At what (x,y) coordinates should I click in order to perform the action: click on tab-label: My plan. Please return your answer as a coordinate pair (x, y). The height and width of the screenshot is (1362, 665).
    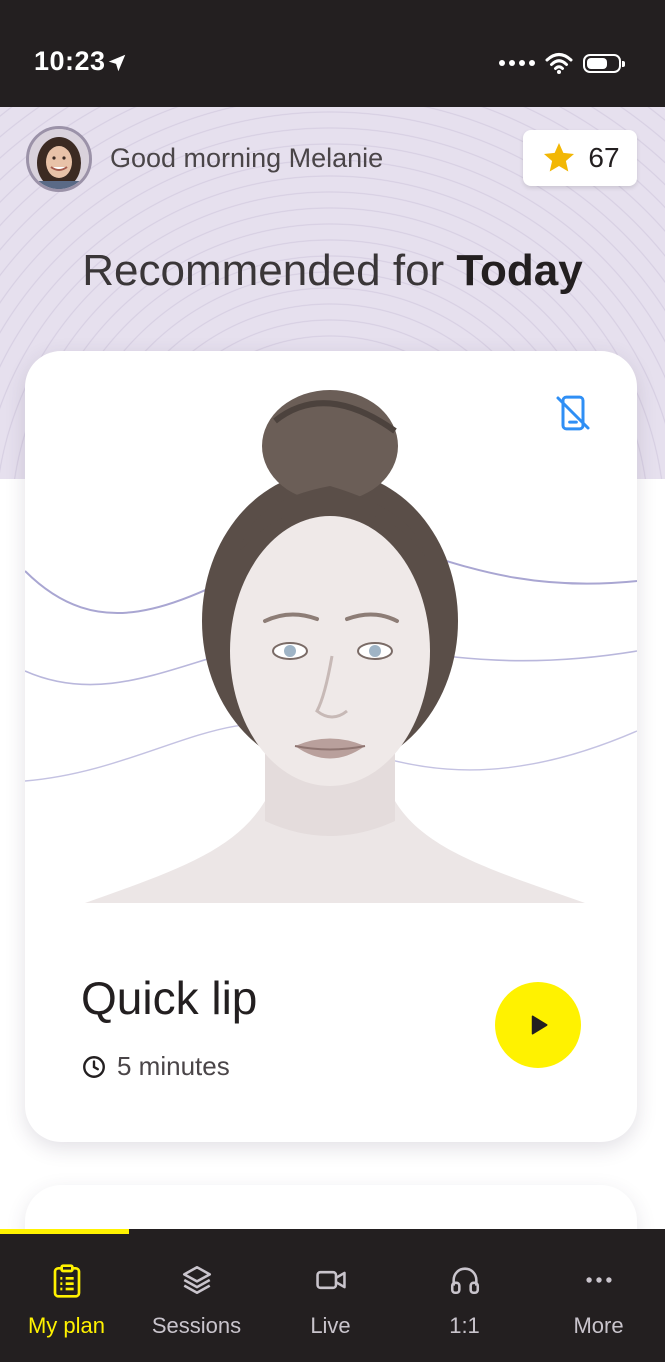
    Looking at the image, I should click on (66, 1325).